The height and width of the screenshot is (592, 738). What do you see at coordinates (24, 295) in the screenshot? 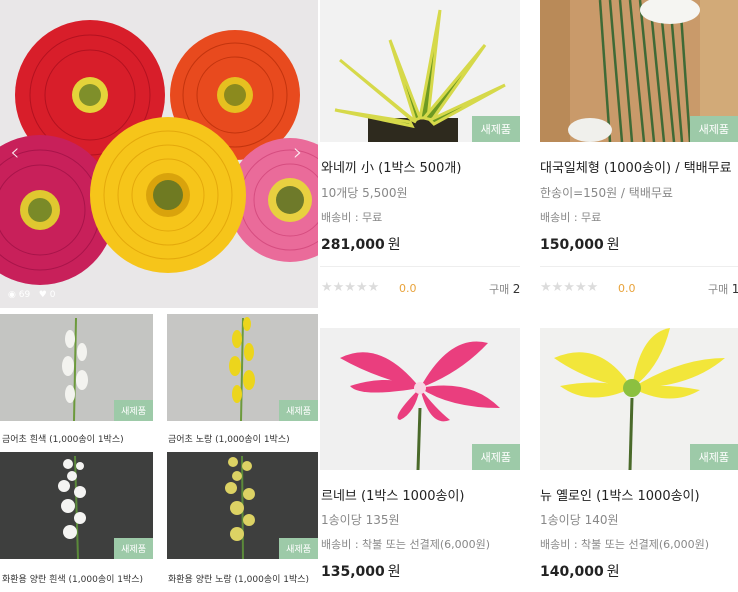
I see `views-count: 69` at bounding box center [24, 295].